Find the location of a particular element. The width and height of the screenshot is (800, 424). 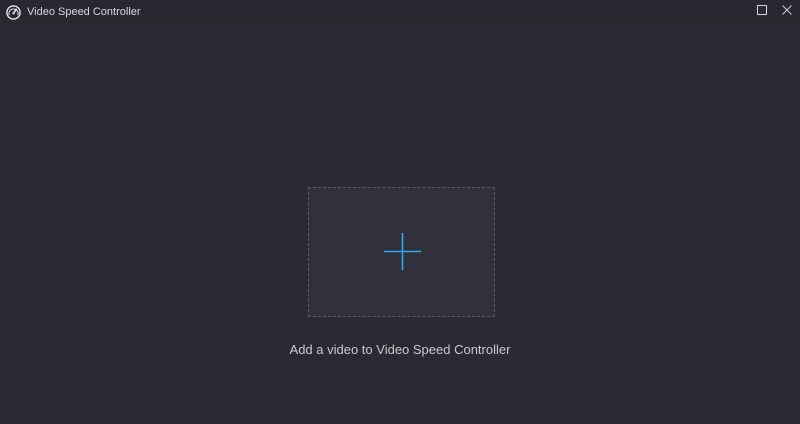

maximize-button is located at coordinates (762, 12).